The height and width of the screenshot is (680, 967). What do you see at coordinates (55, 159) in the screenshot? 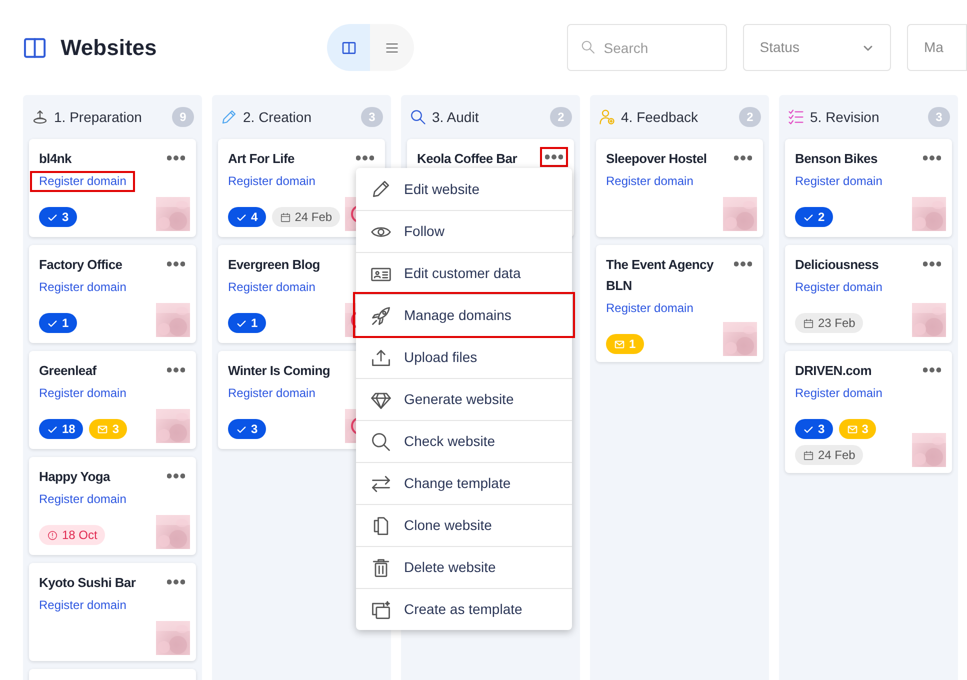
I see `card-title: bl4nk` at bounding box center [55, 159].